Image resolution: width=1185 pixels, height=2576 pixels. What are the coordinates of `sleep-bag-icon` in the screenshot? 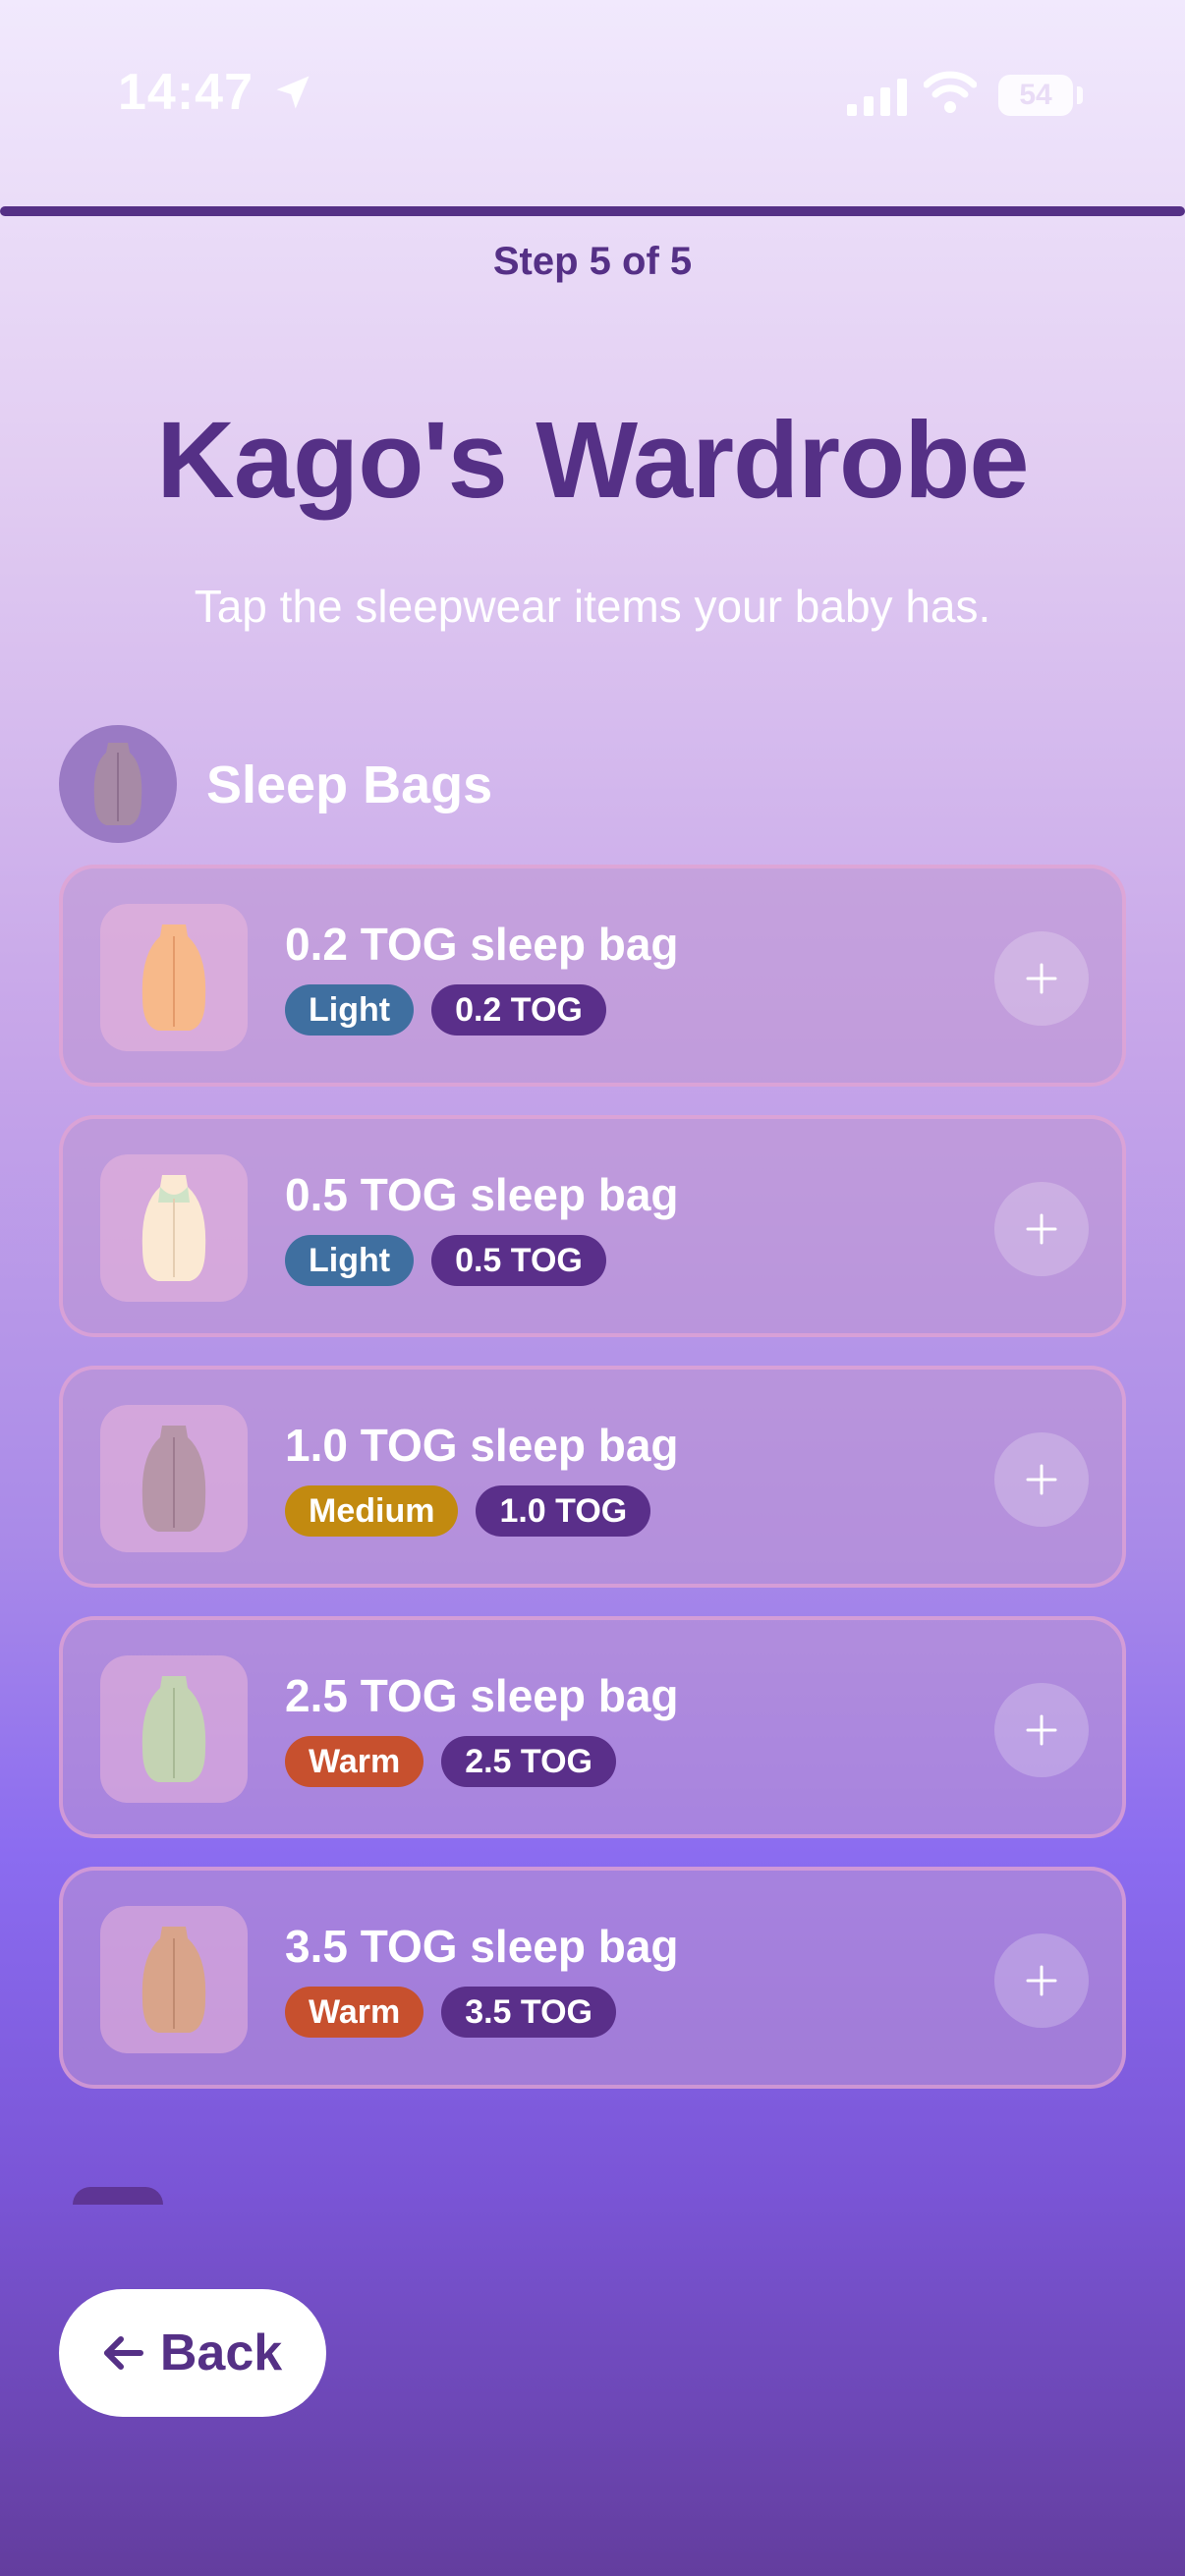 It's located at (118, 784).